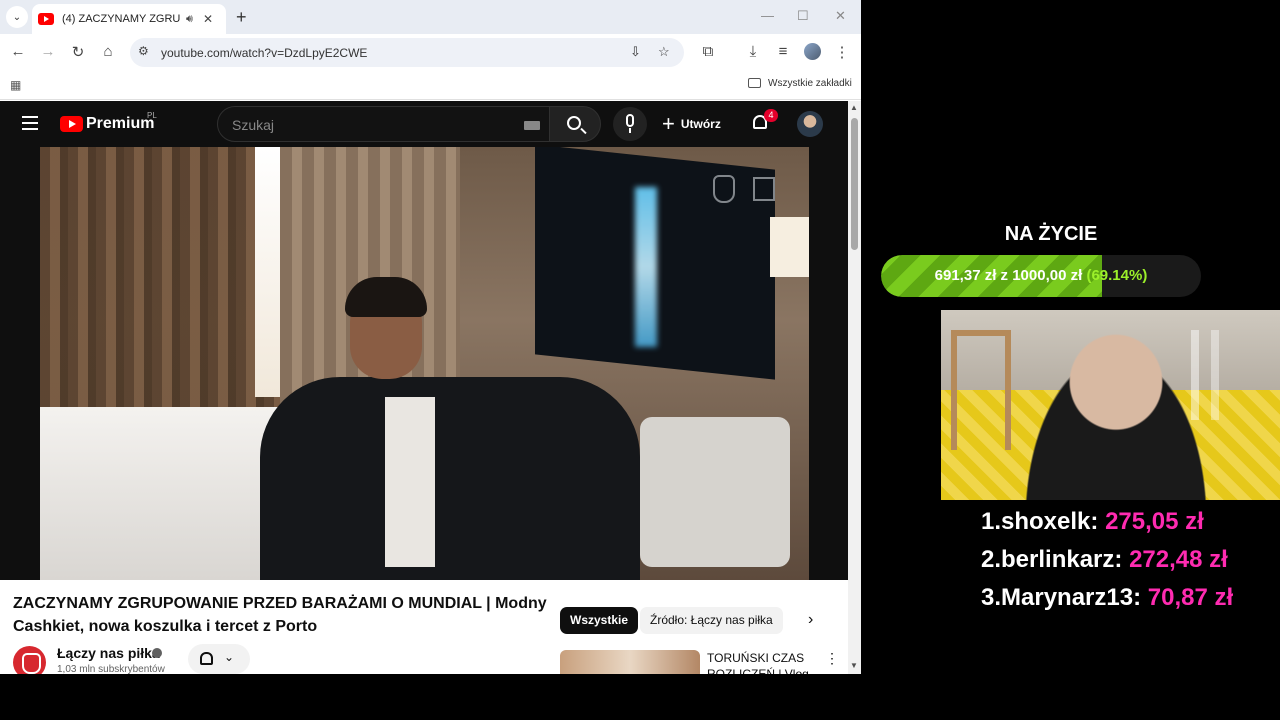 Image resolution: width=1280 pixels, height=720 pixels. What do you see at coordinates (711, 620) in the screenshot?
I see `chip-source: Źródło: Łączy nas piłka` at bounding box center [711, 620].